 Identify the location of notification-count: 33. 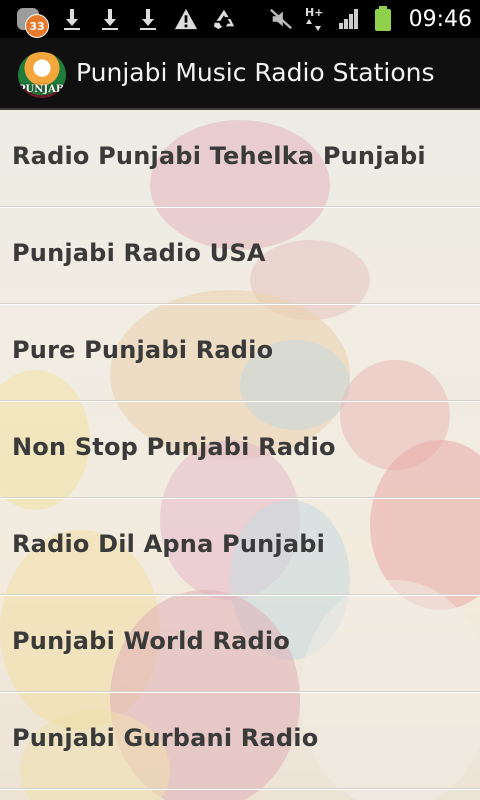
(37, 26).